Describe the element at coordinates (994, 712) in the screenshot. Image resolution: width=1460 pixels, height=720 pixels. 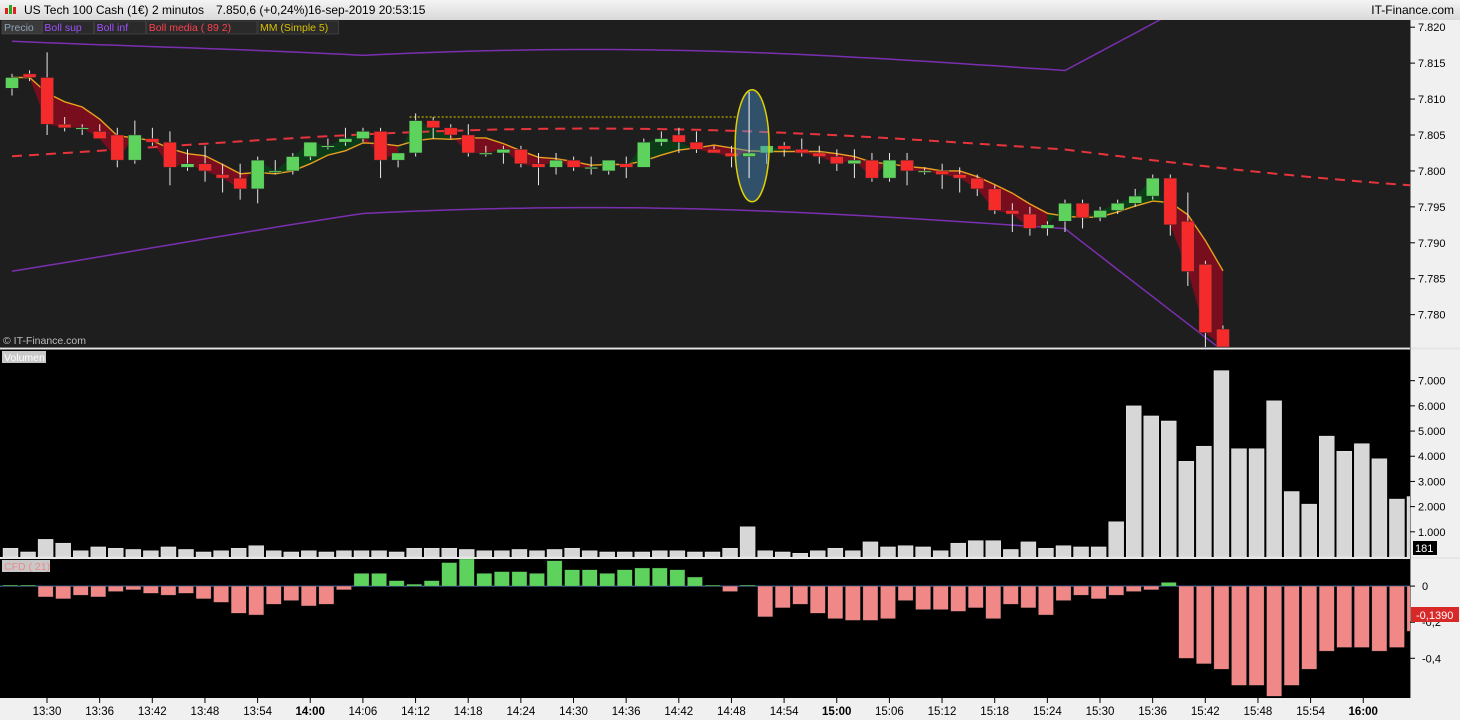
I see `time-tick-label: 15:18` at that location.